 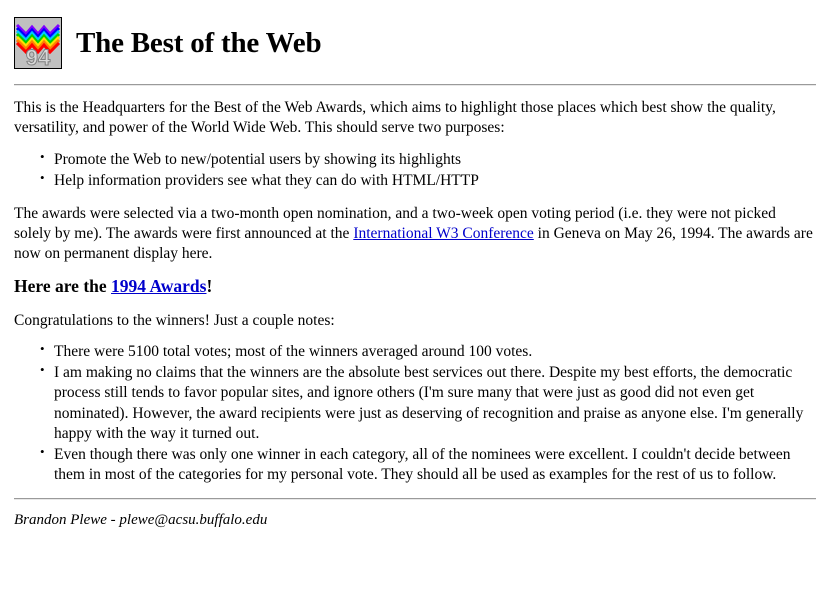 I want to click on header-divider, so click(x=415, y=85).